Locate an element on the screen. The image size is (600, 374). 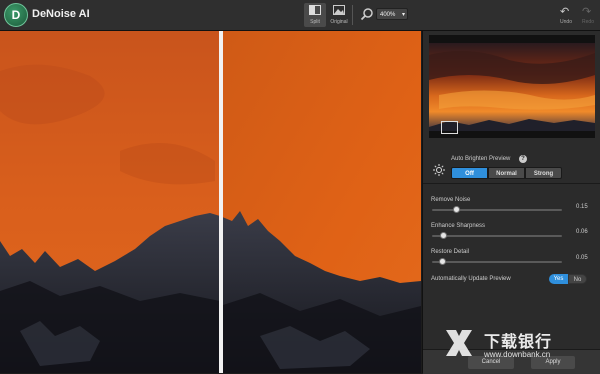
navigator-viewport-rect is located at coordinates (449, 127).